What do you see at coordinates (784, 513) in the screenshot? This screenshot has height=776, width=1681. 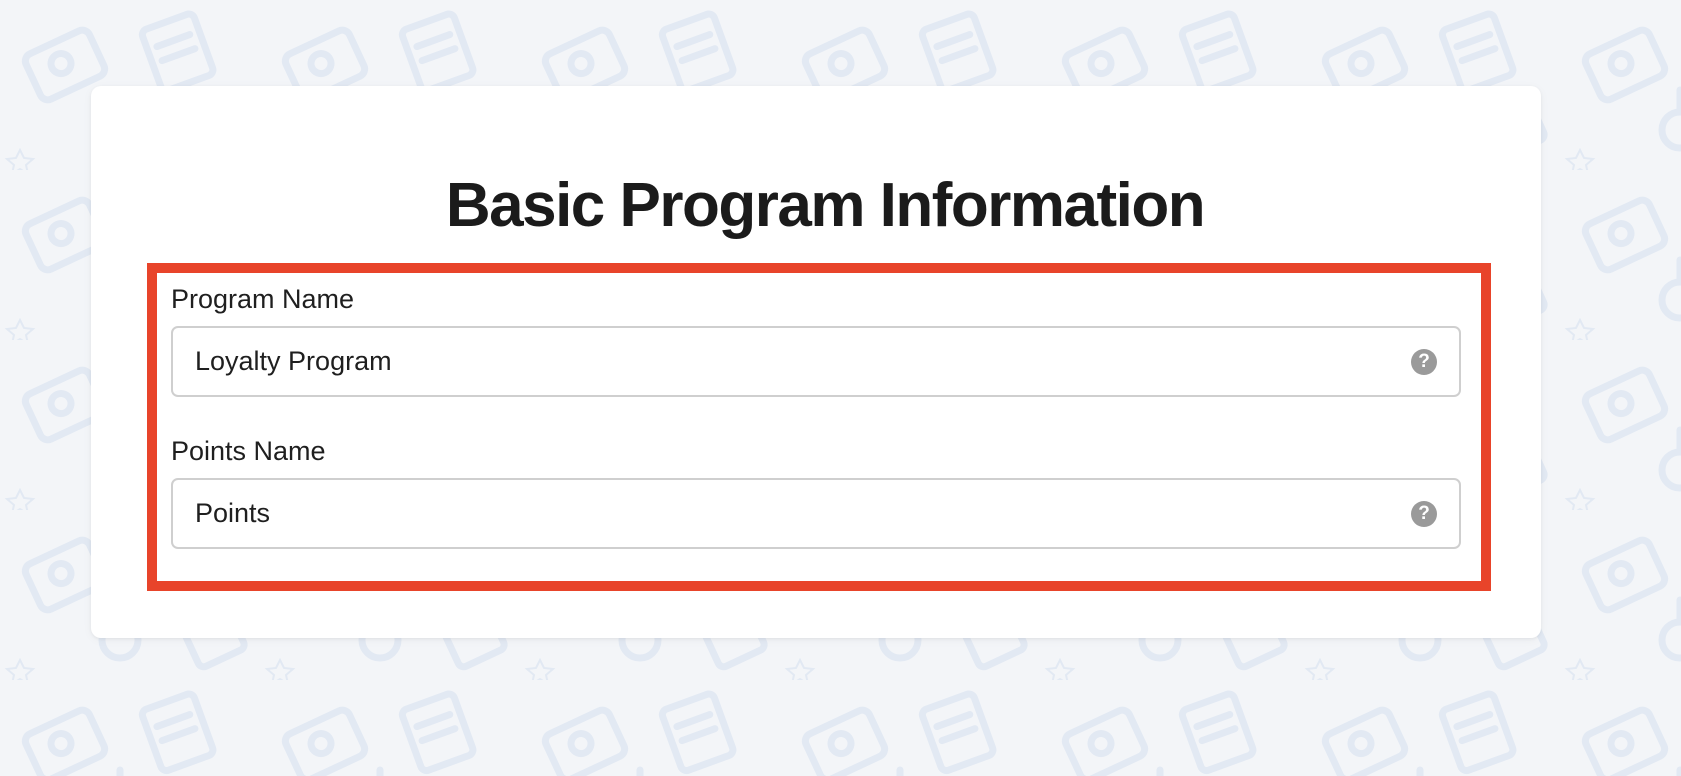 I see `points-name-input` at bounding box center [784, 513].